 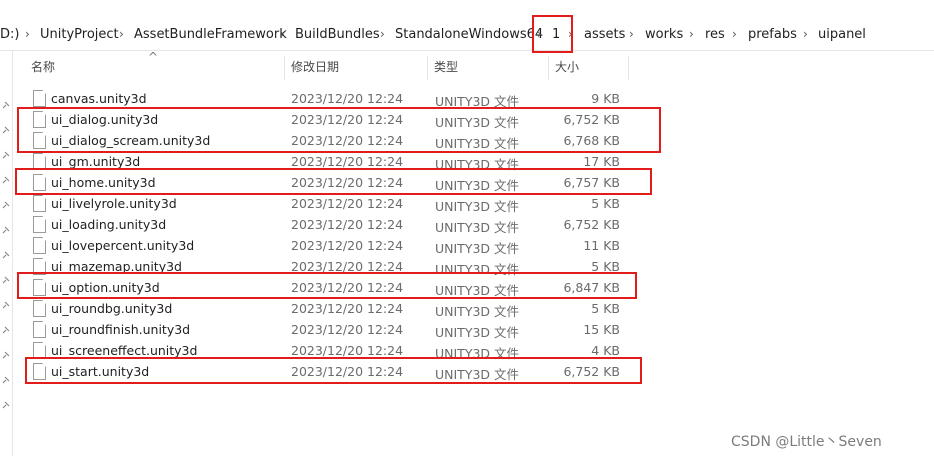 I want to click on file-size: 6,752 KB, so click(x=591, y=224).